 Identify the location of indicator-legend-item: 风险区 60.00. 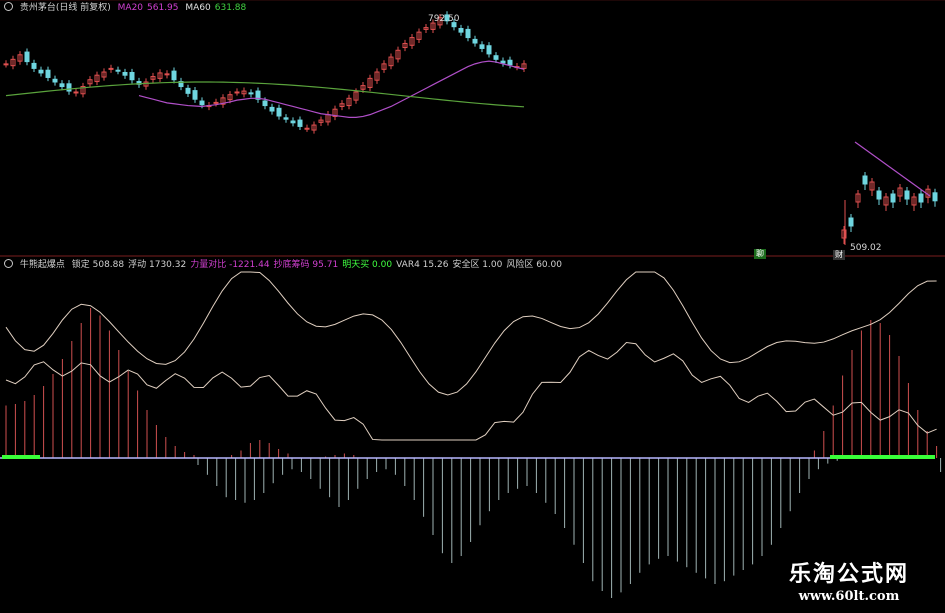
(534, 265).